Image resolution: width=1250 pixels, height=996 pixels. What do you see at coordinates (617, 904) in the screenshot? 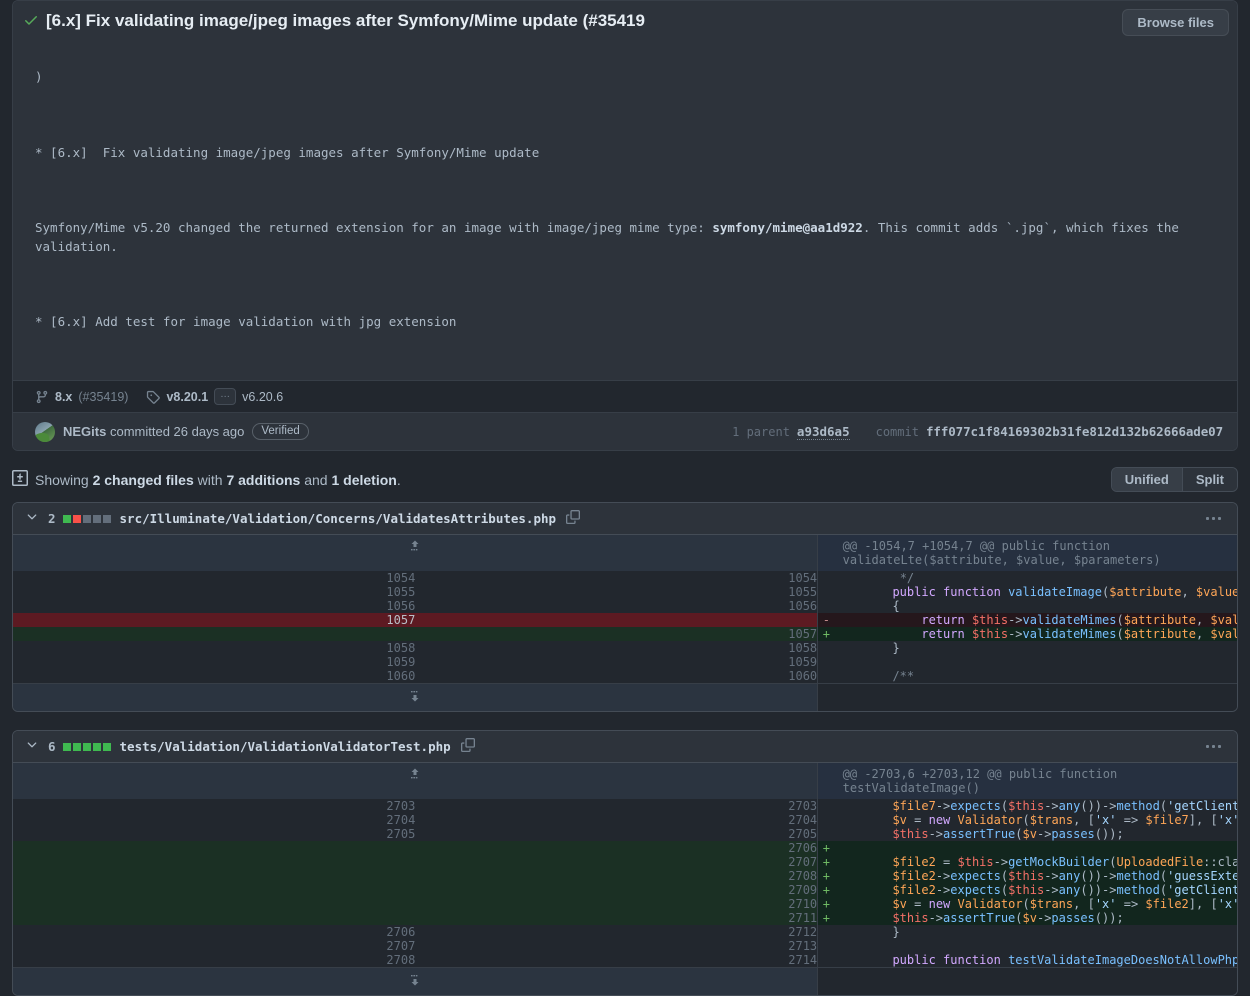
I see `new-line-number: 2710` at bounding box center [617, 904].